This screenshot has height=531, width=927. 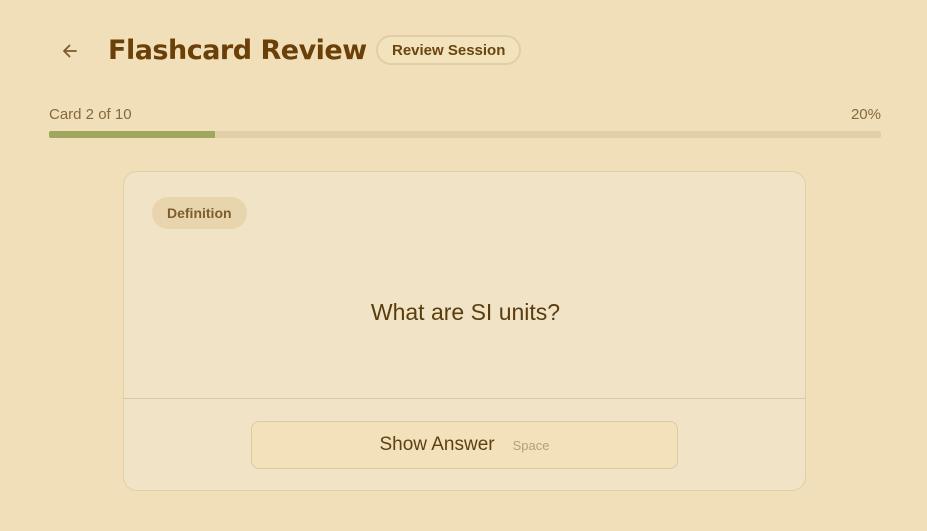 I want to click on progress-percent: 20%, so click(x=865, y=114).